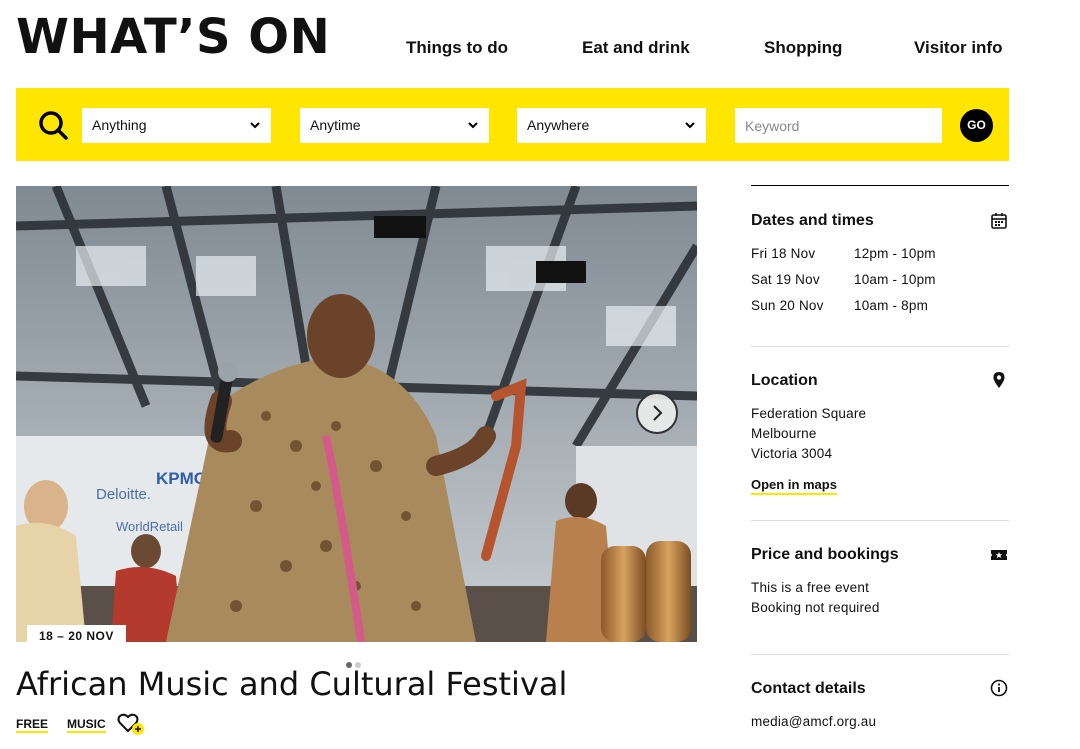 The image size is (1080, 749). Describe the element at coordinates (783, 253) in the screenshot. I see `date-row-1-day: Fri 18 Nov` at that location.